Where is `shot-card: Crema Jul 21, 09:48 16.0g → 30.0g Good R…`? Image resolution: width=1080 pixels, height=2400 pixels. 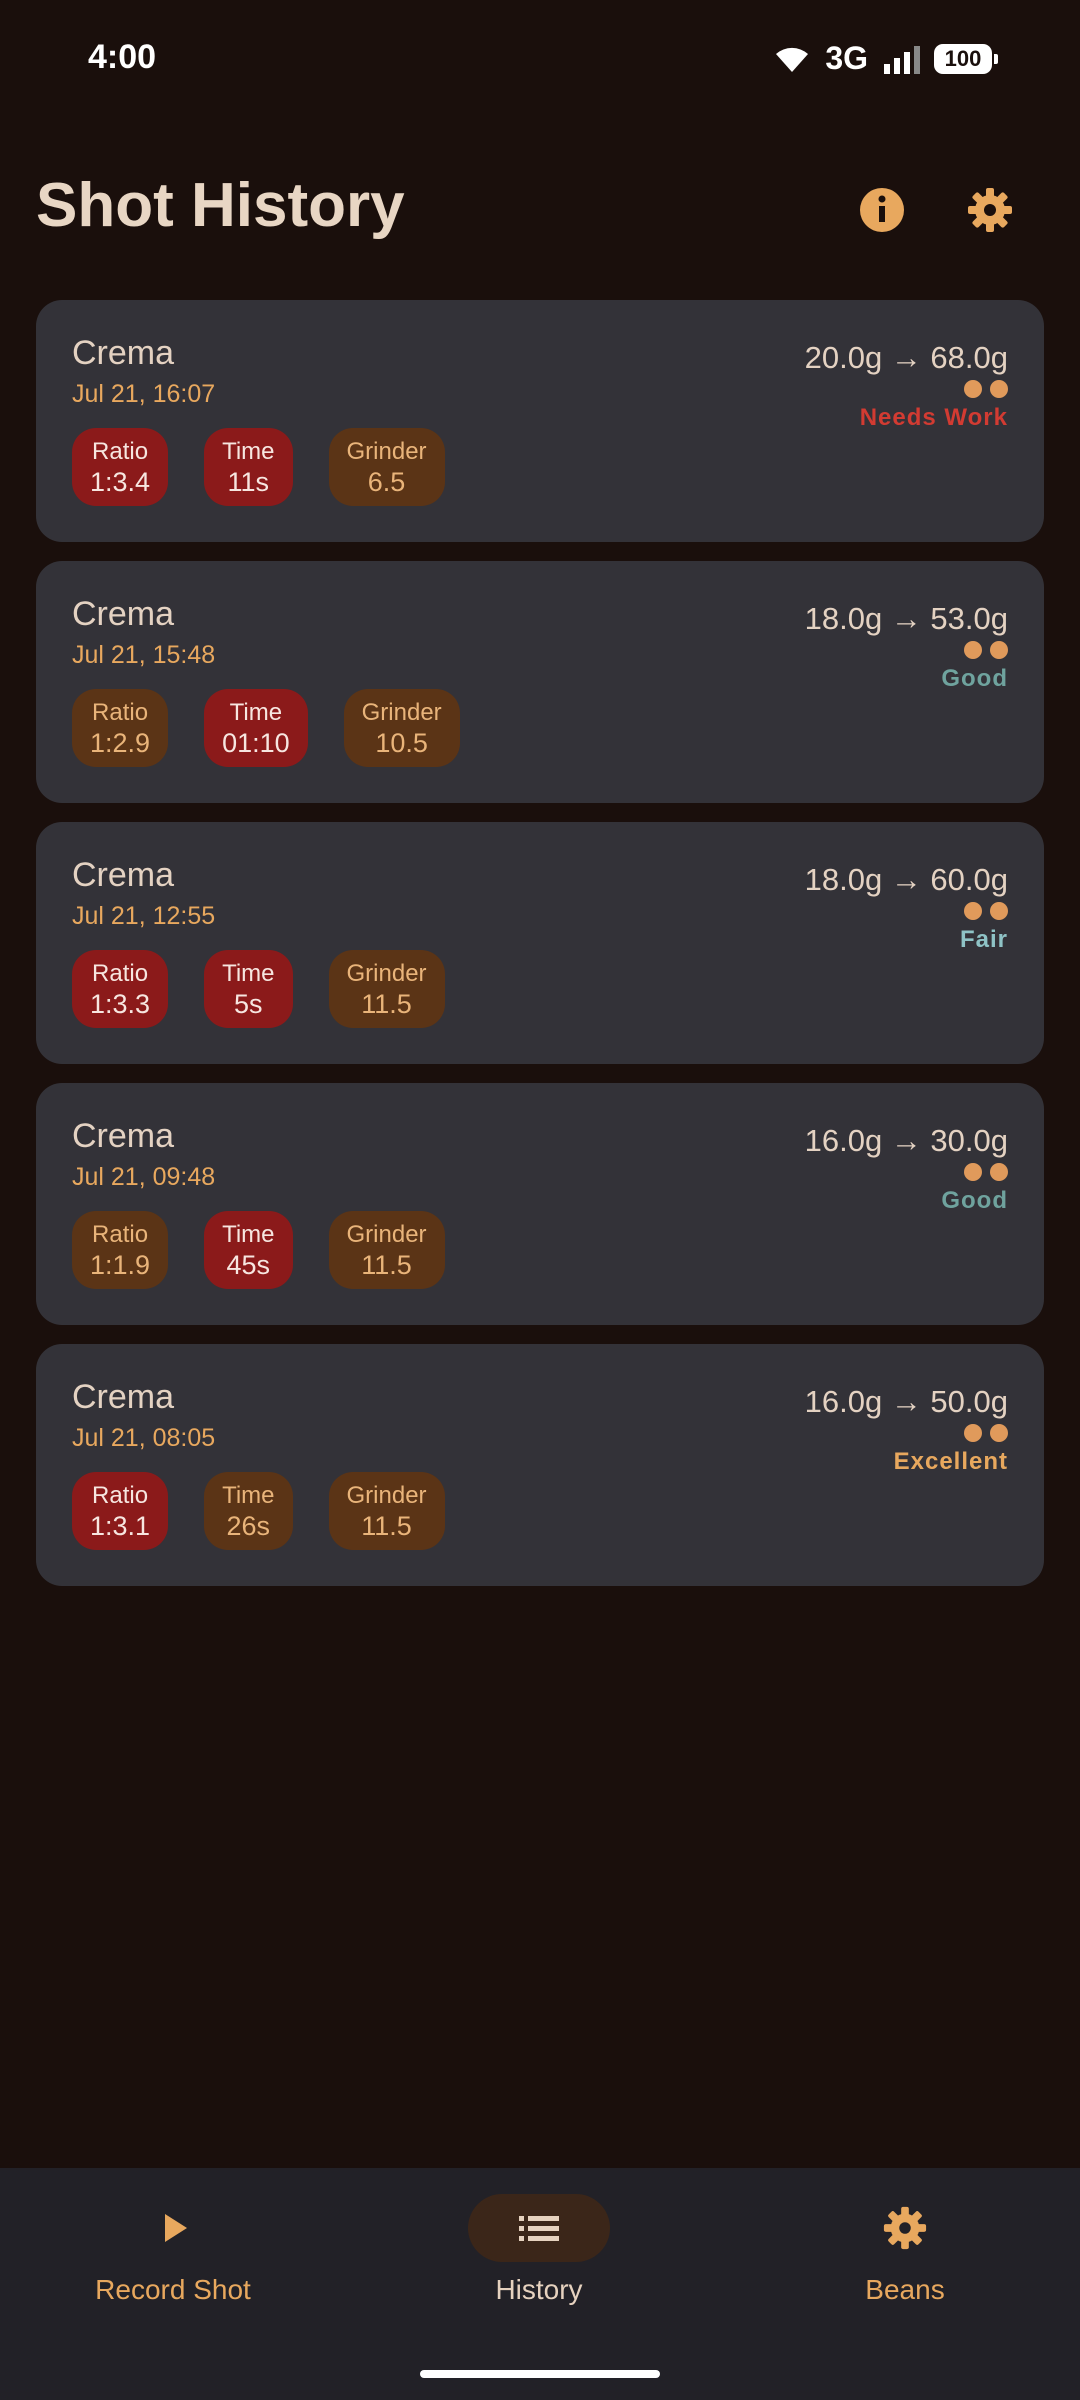
shot-card: Crema Jul 21, 09:48 16.0g → 30.0g Good R… is located at coordinates (540, 1204).